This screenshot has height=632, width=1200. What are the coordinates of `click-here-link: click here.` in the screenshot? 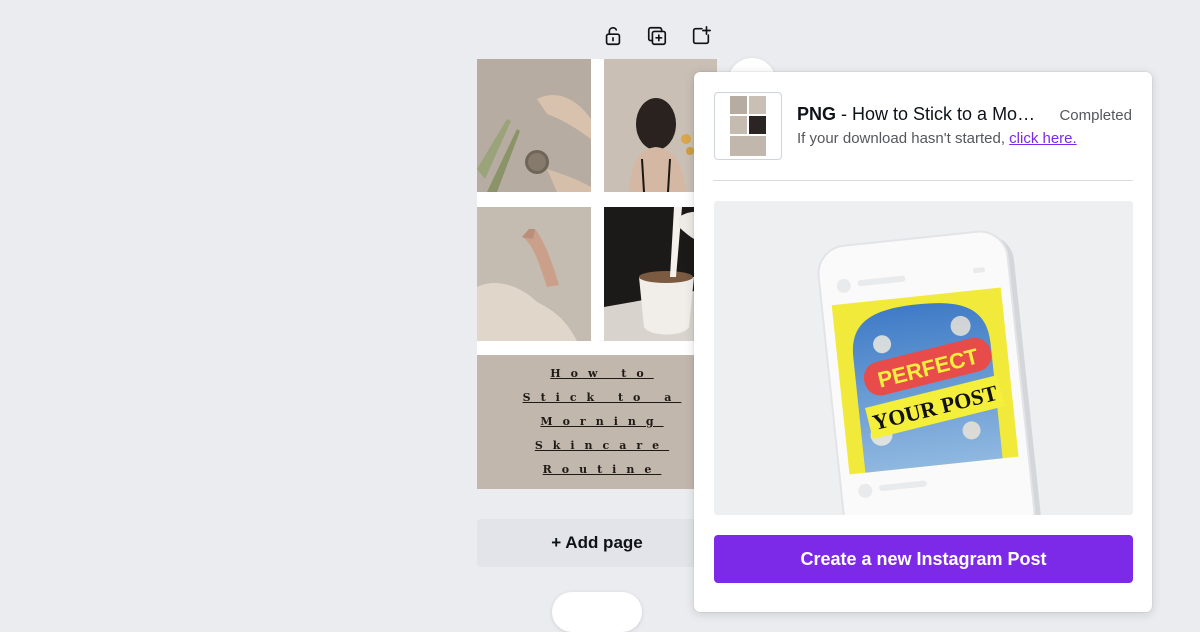 It's located at (1043, 138).